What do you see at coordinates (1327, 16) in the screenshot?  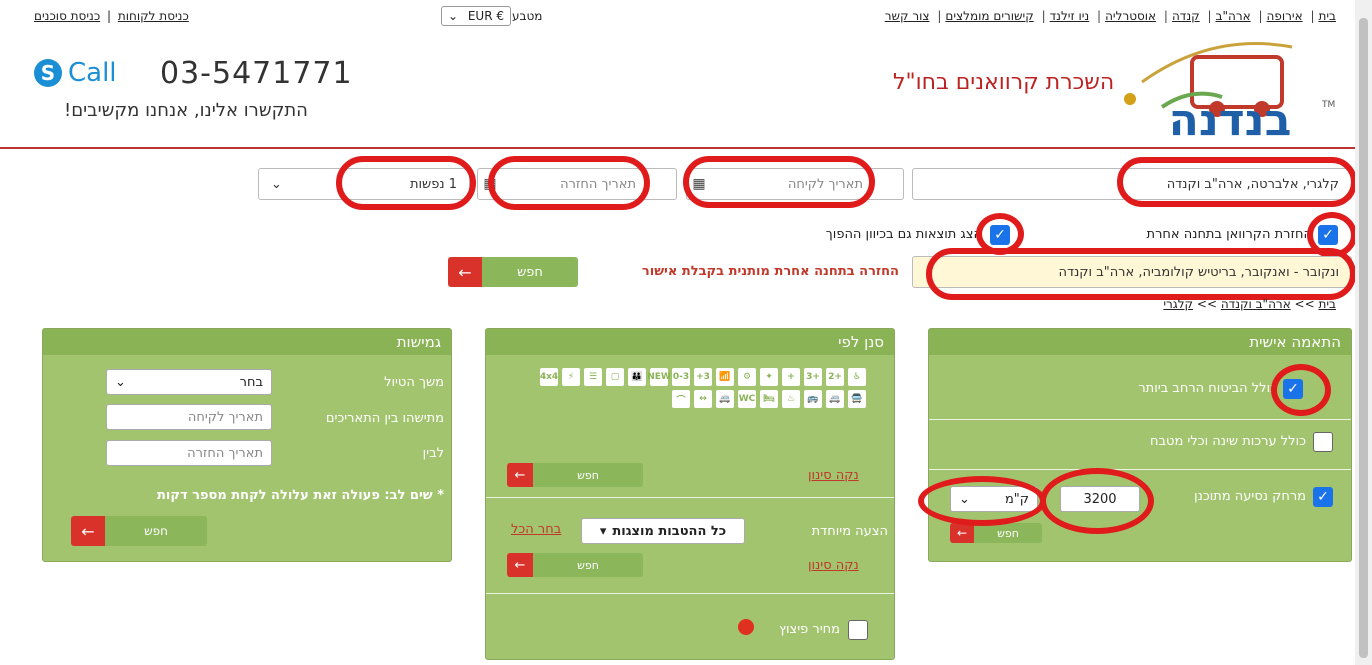 I see `nav-home: בית` at bounding box center [1327, 16].